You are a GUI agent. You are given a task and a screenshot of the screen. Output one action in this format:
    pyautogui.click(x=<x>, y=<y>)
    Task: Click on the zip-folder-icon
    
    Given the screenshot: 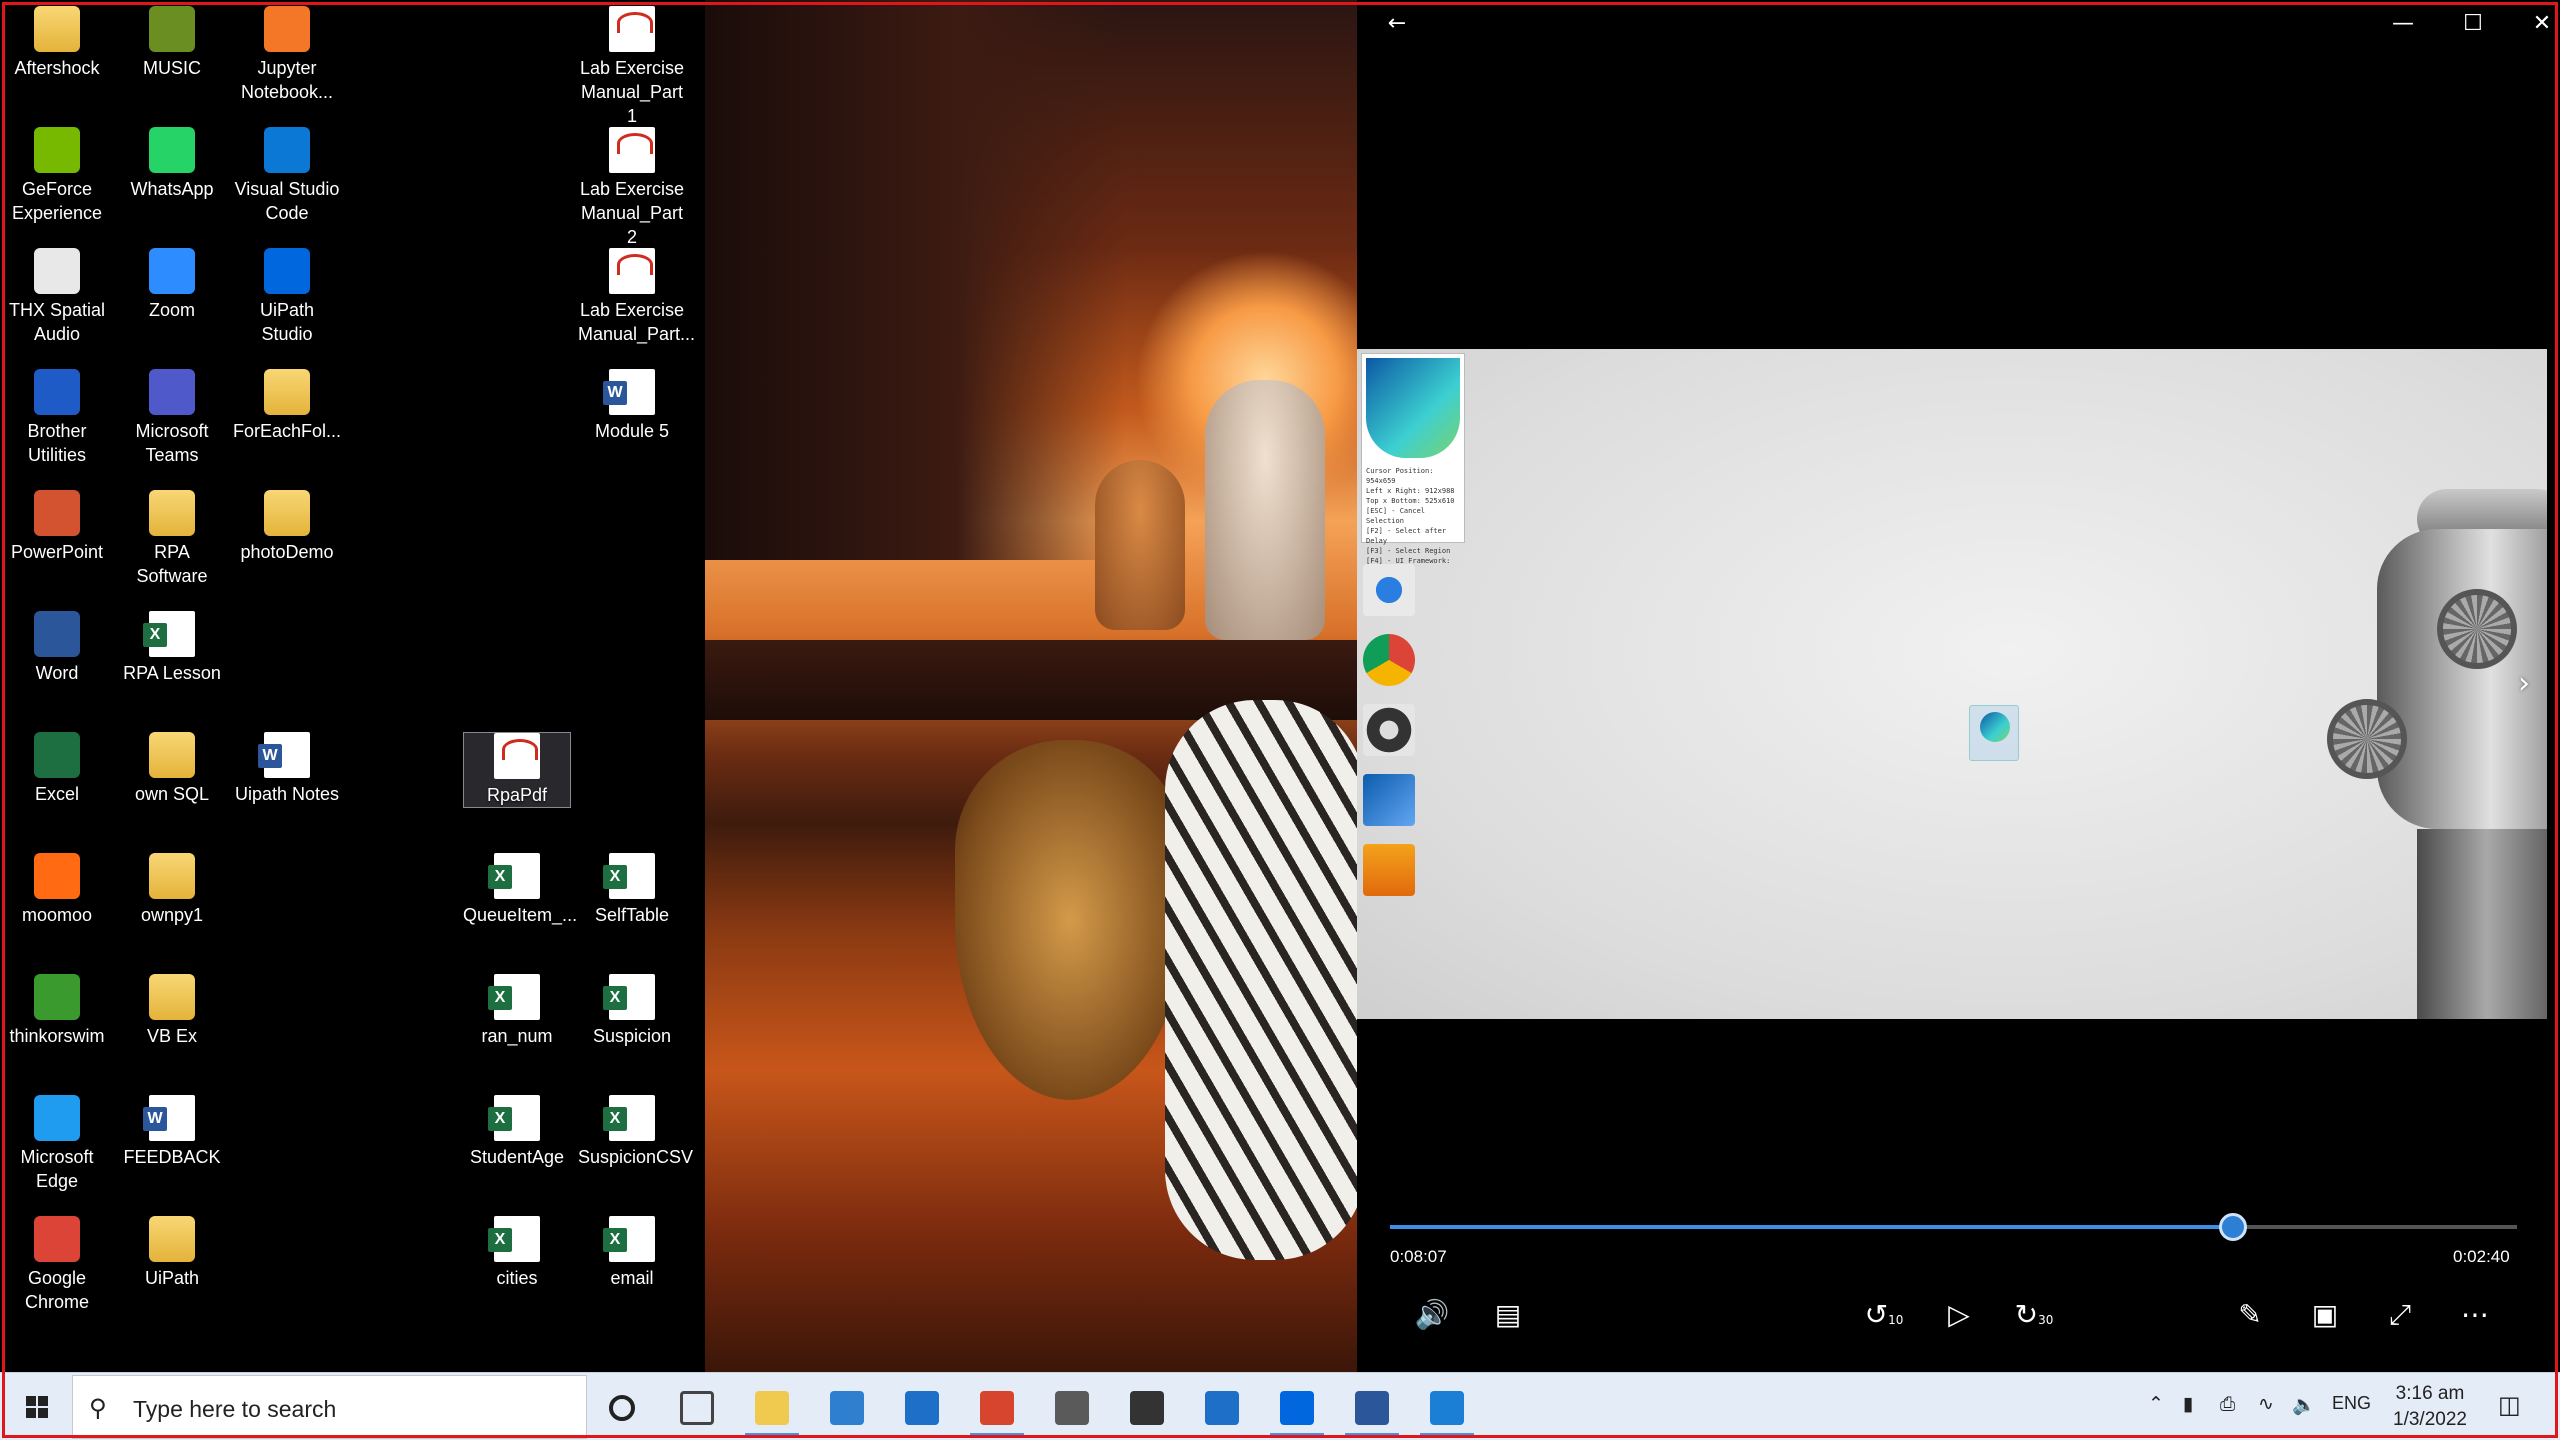 What is the action you would take?
    pyautogui.click(x=172, y=513)
    